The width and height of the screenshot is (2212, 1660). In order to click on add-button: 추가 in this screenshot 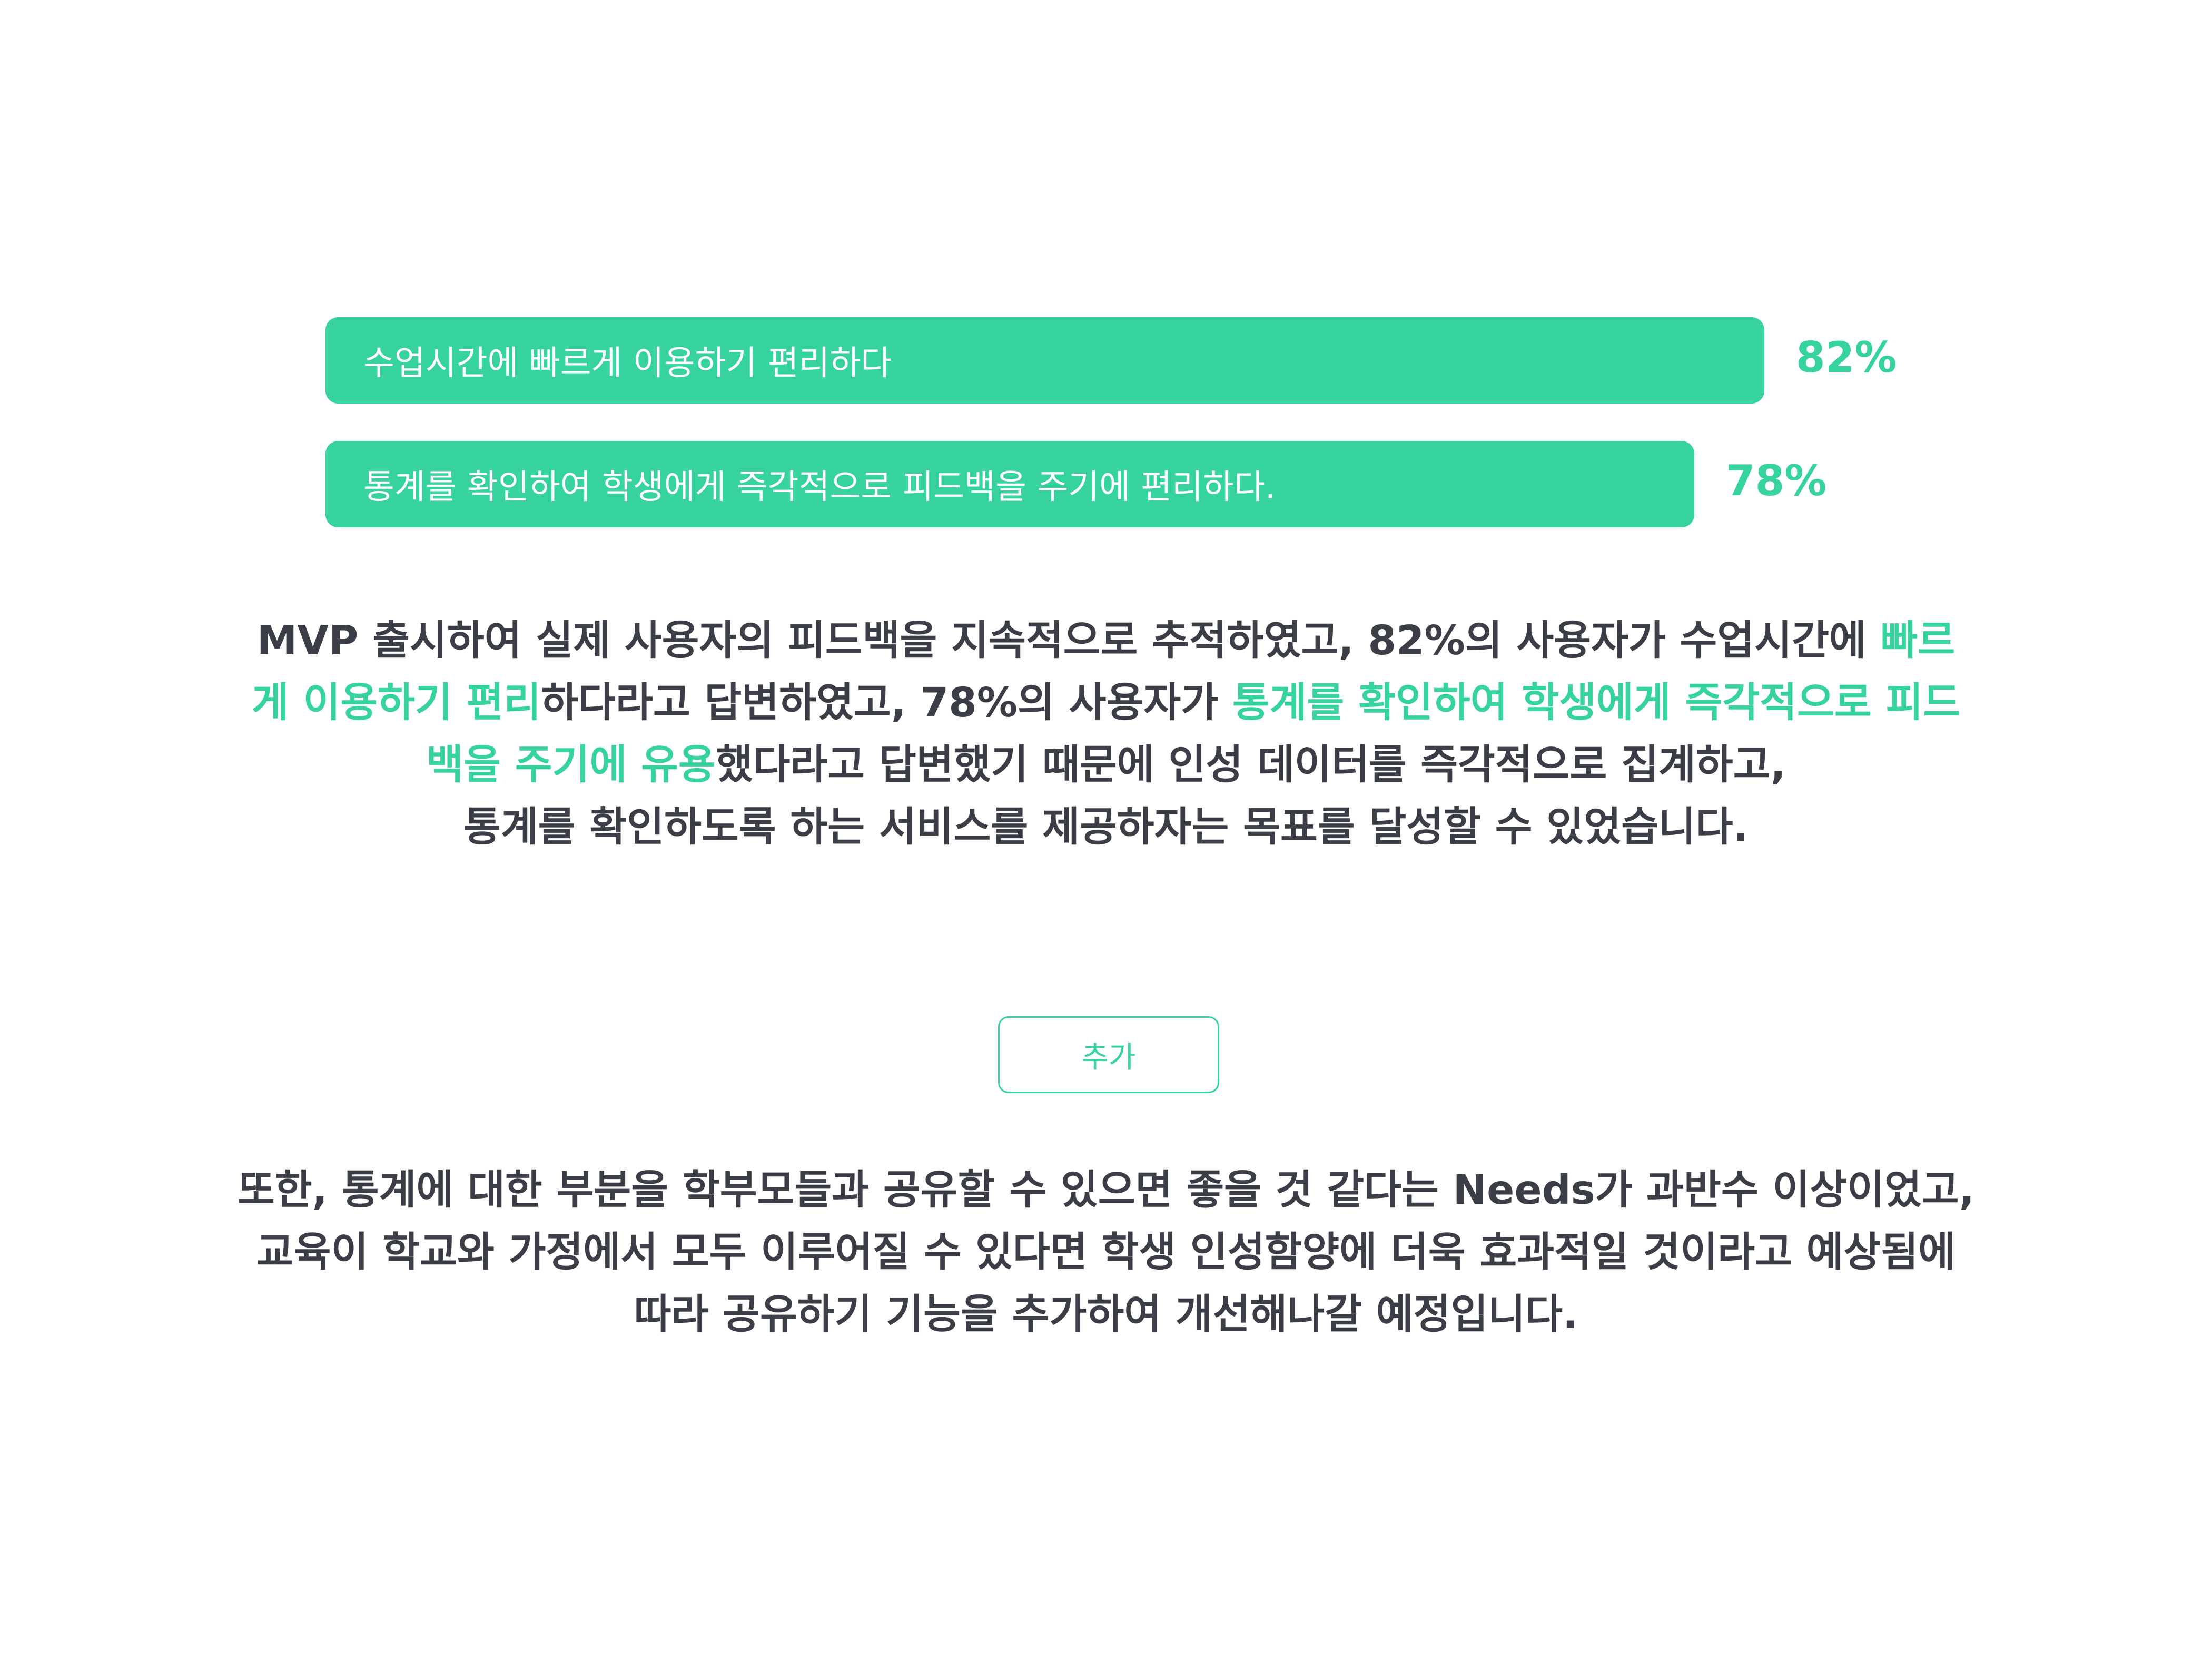, I will do `click(1108, 1054)`.